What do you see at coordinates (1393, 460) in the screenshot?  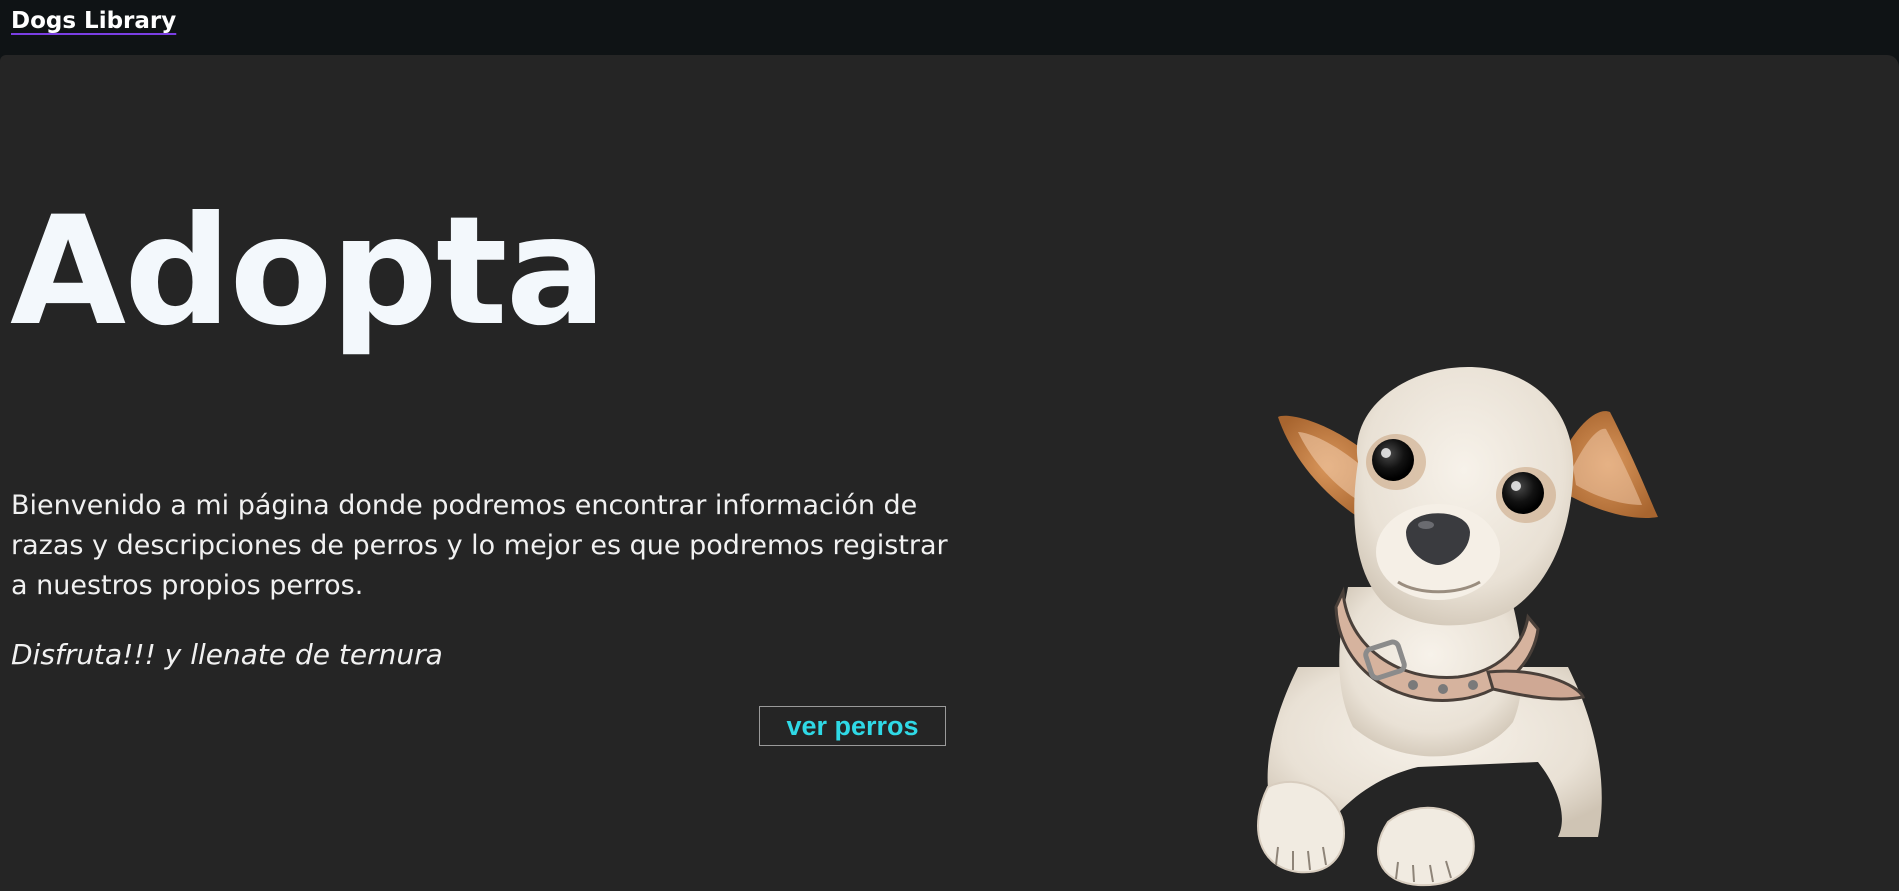 I see `dog-left-eye` at bounding box center [1393, 460].